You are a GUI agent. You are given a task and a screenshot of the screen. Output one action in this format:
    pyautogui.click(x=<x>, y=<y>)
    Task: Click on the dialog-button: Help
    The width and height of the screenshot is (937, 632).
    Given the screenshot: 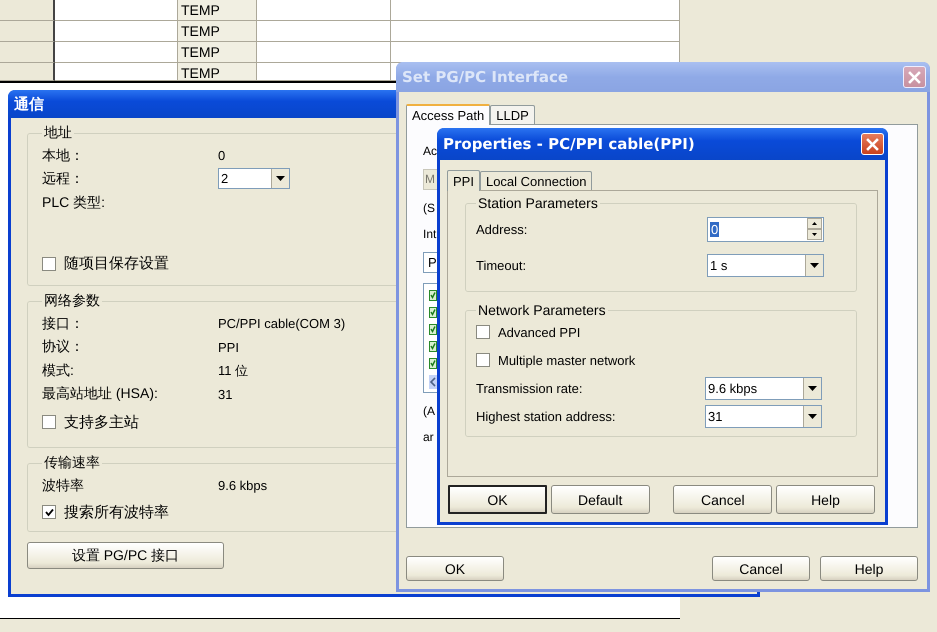 What is the action you would take?
    pyautogui.click(x=825, y=499)
    